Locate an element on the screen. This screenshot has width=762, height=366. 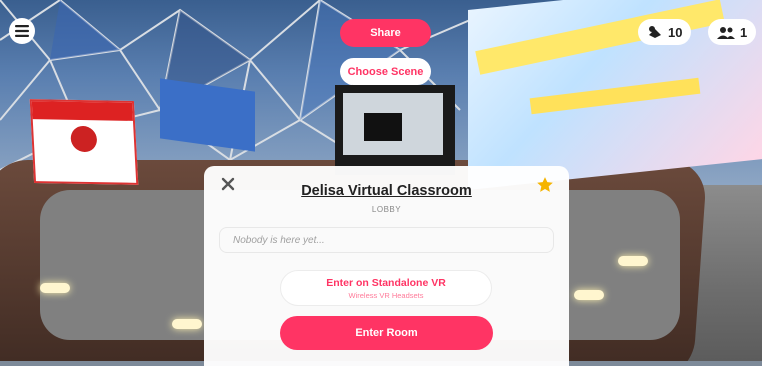
hamburger-menu-icon is located at coordinates (22, 31).